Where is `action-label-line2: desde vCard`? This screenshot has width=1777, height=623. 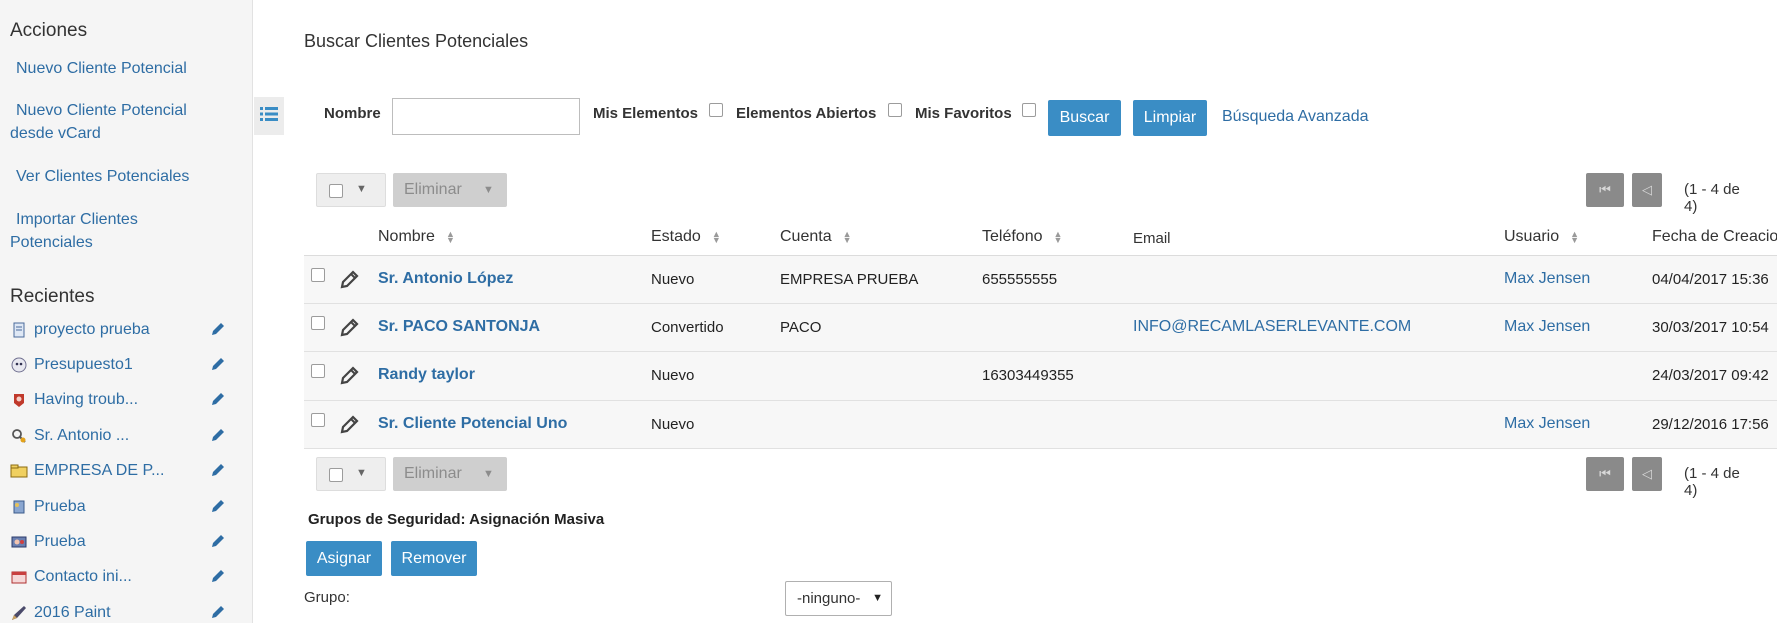
action-label-line2: desde vCard is located at coordinates (55, 133).